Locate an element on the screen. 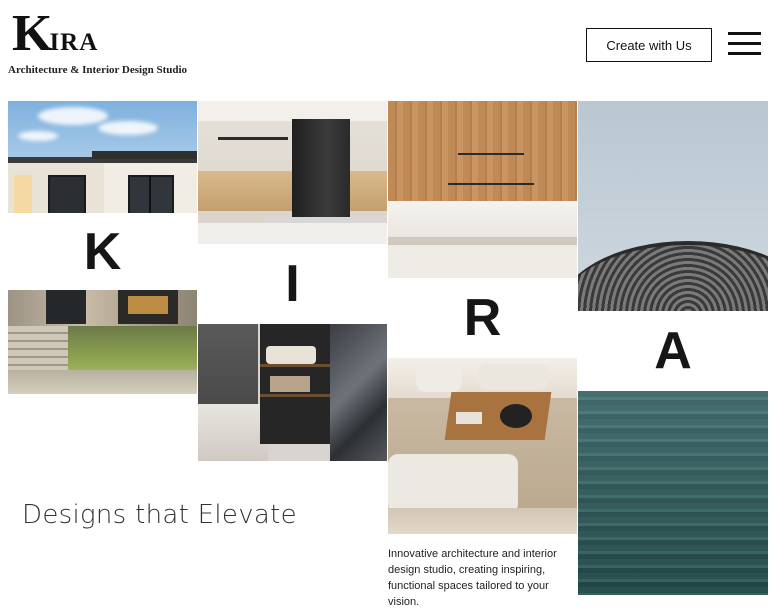 This screenshot has height=614, width=776. logo-initial: K is located at coordinates (32, 33).